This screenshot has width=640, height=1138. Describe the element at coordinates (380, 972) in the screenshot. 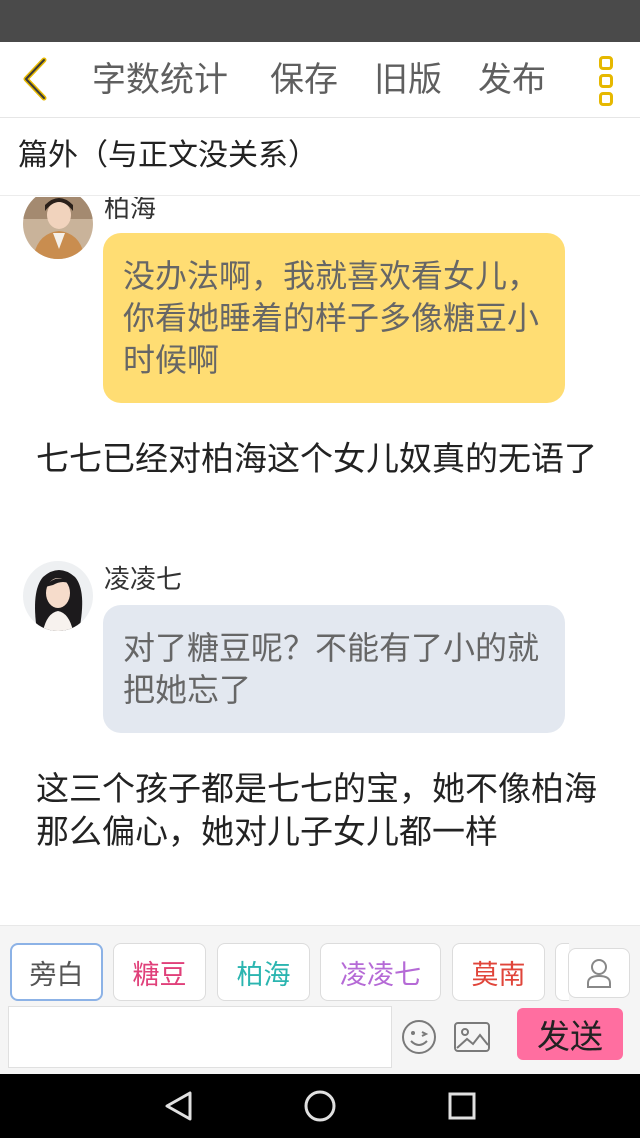

I see `character-button-linglingqi: 凌凌七` at that location.